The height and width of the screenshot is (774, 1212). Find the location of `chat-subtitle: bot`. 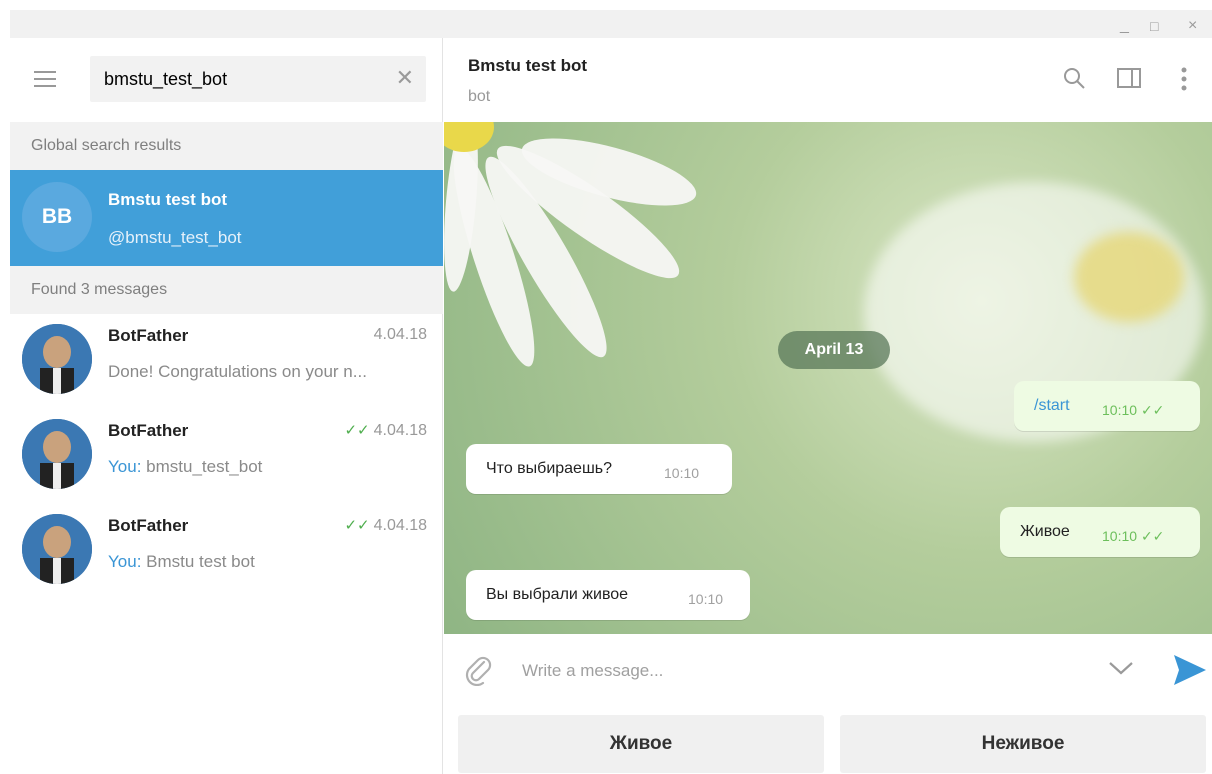

chat-subtitle: bot is located at coordinates (479, 96).